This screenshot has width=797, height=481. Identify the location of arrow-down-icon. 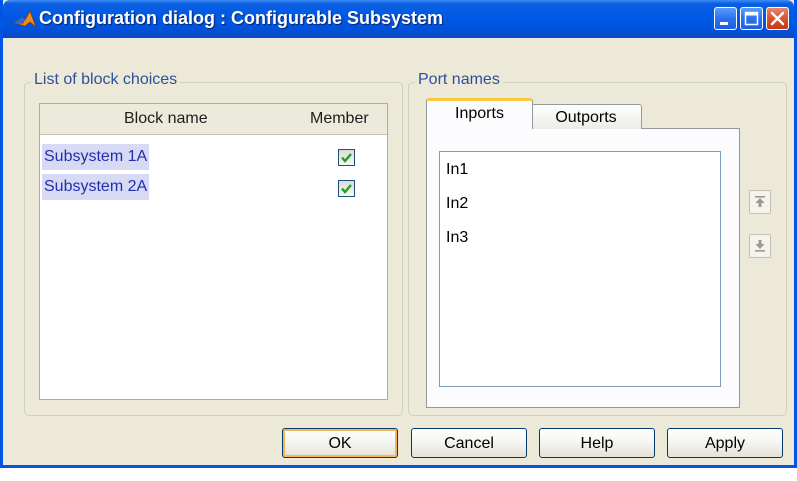
(760, 246).